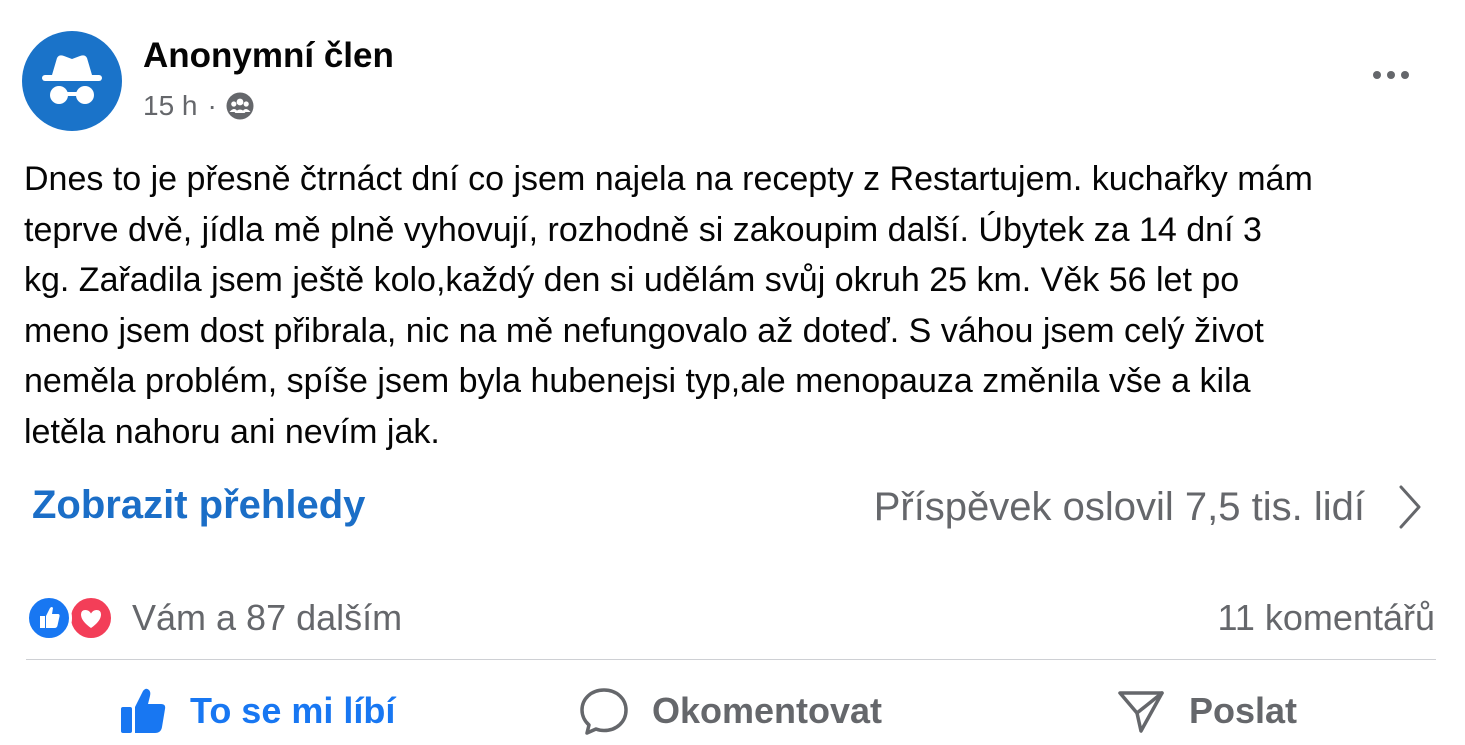 The height and width of the screenshot is (745, 1465). What do you see at coordinates (198, 505) in the screenshot?
I see `view-insights-link: Zobrazit přehledy` at bounding box center [198, 505].